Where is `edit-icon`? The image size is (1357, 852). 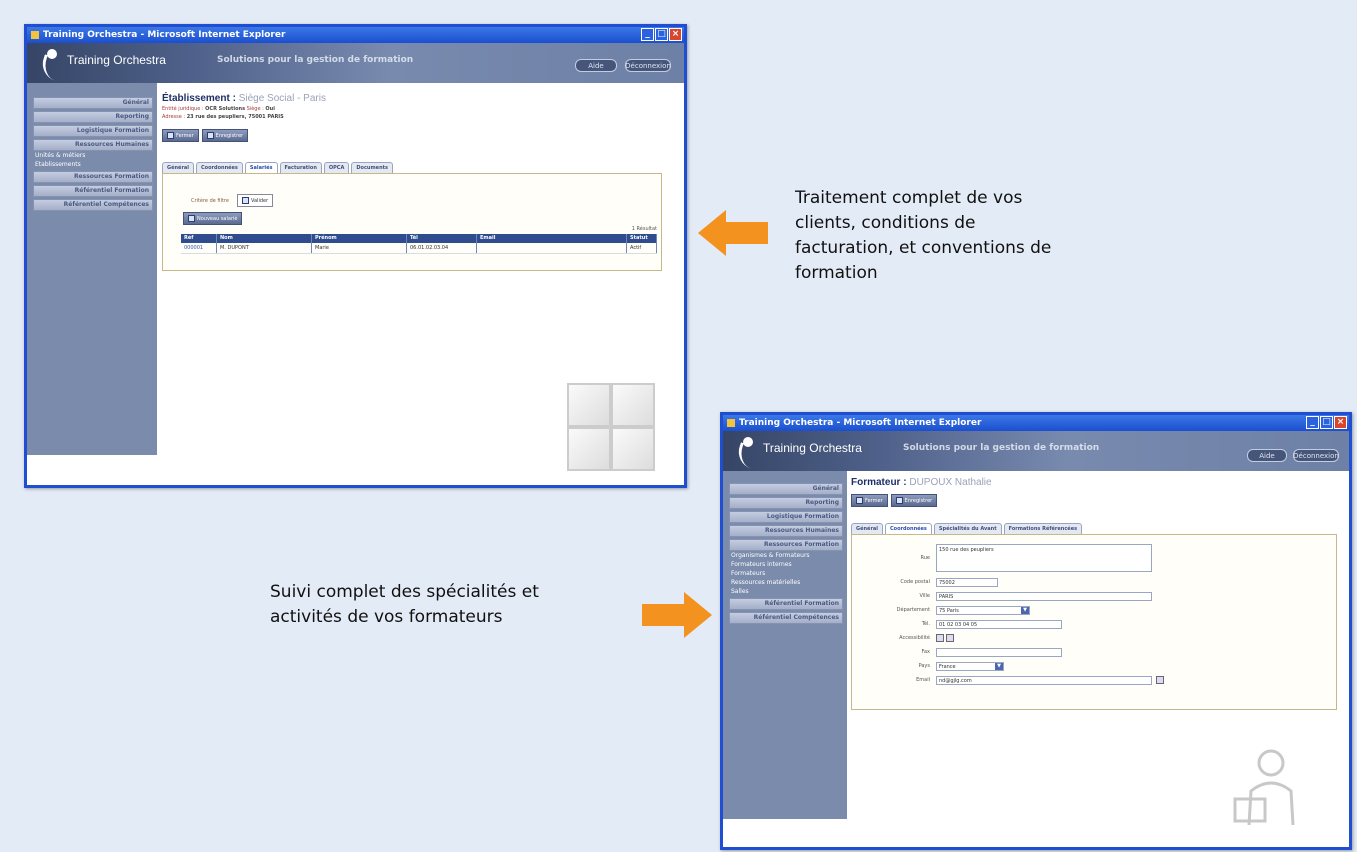
edit-icon is located at coordinates (950, 638).